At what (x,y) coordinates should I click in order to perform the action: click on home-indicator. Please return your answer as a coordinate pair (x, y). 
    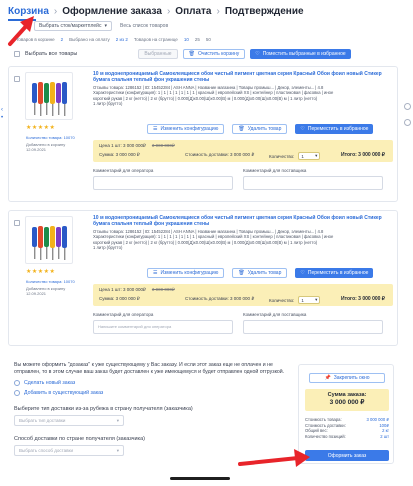
    Looking at the image, I should click on (200, 478).